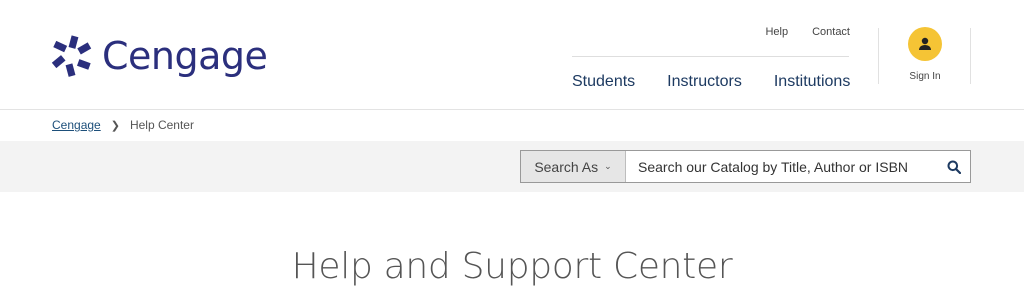 This screenshot has width=1024, height=287. What do you see at coordinates (704, 82) in the screenshot?
I see `nav-instructors: Instructors` at bounding box center [704, 82].